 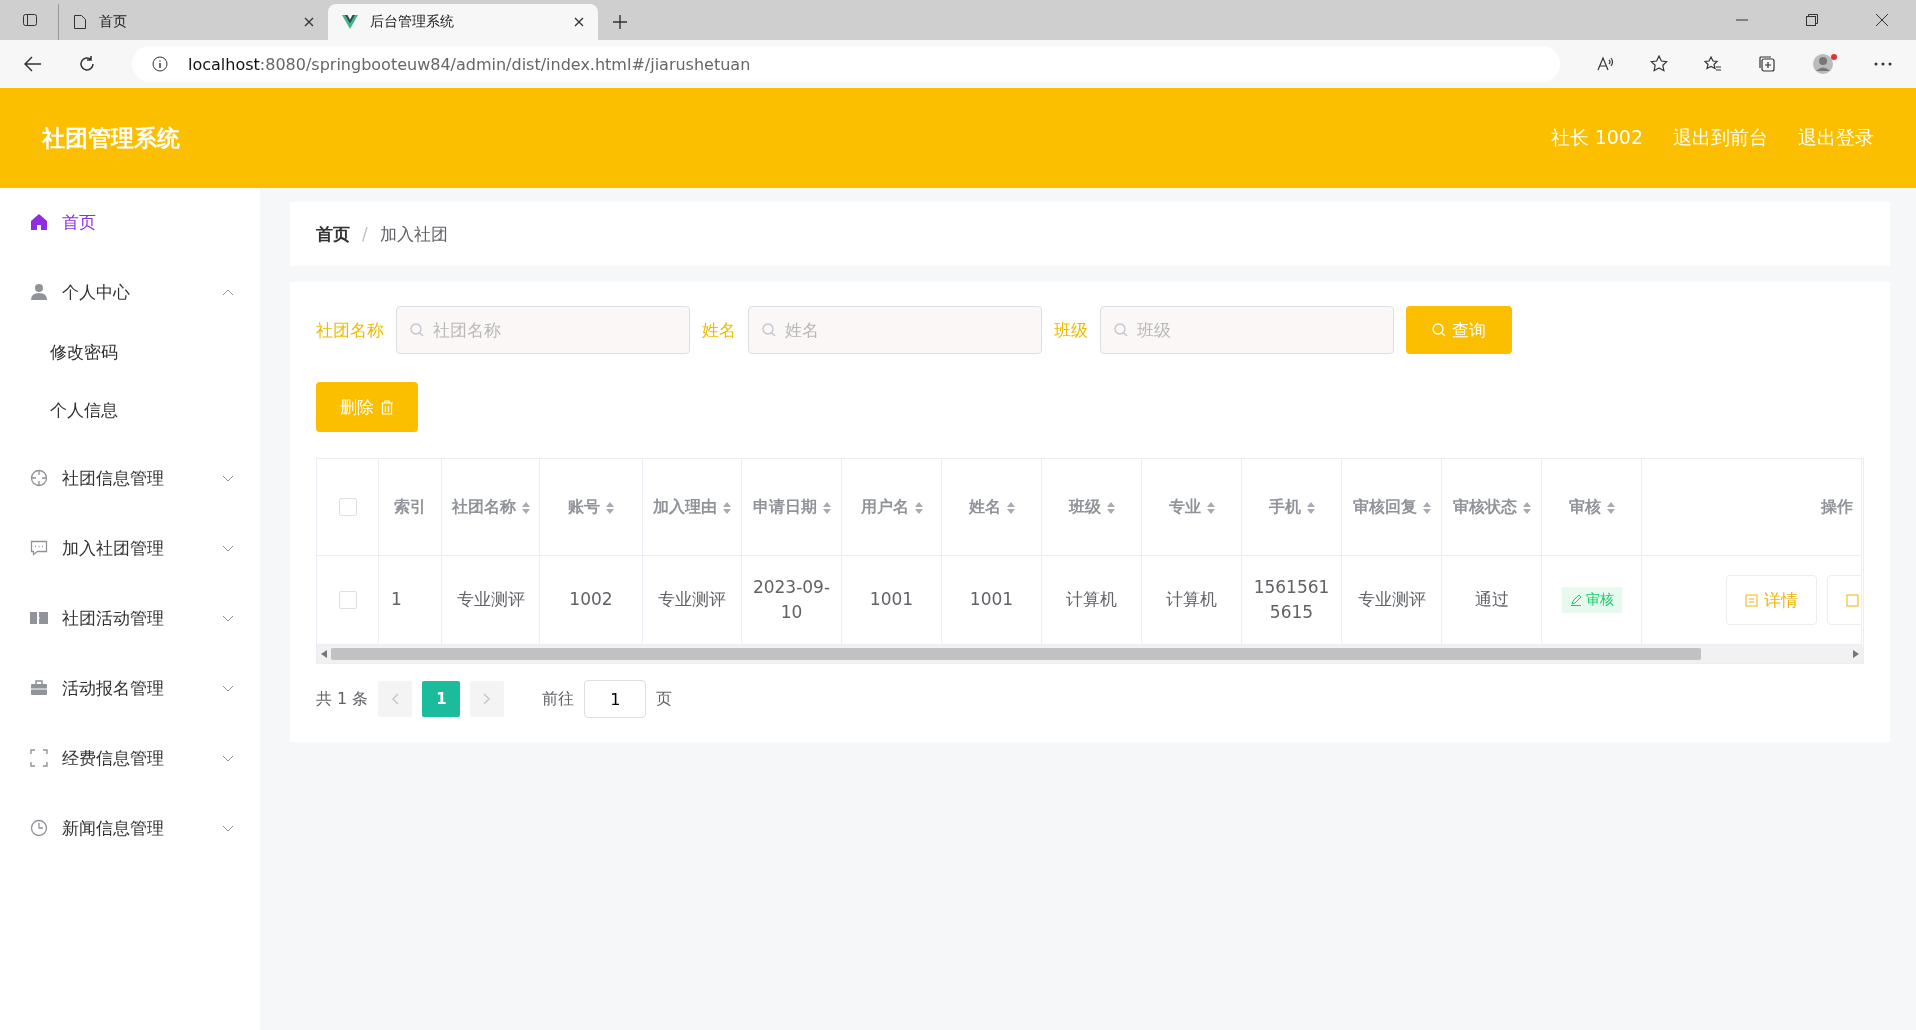 What do you see at coordinates (324, 654) in the screenshot?
I see `scroll-left-icon` at bounding box center [324, 654].